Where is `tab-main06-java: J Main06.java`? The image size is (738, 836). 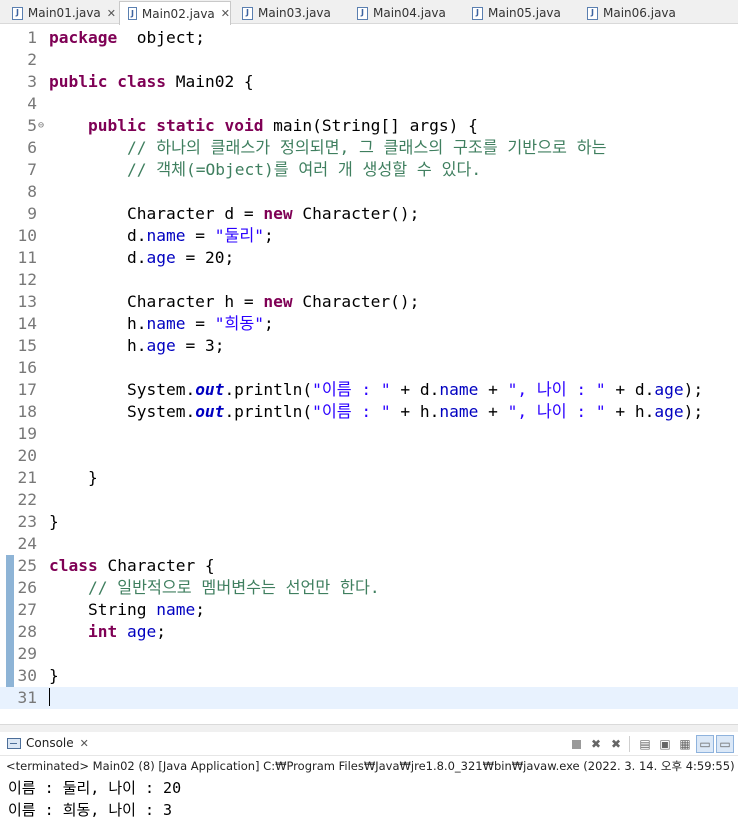 tab-main06-java: J Main06.java is located at coordinates (635, 13).